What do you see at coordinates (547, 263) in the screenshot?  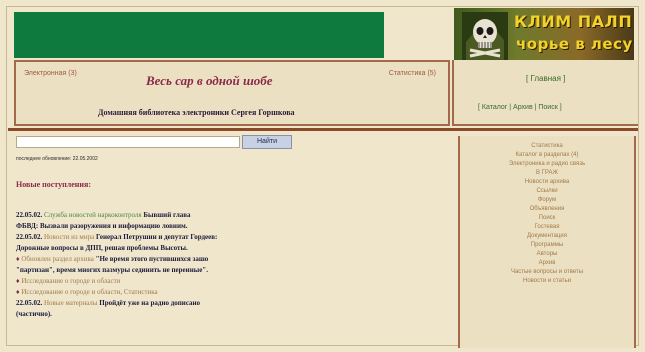 I see `sidebar-item: Архив` at bounding box center [547, 263].